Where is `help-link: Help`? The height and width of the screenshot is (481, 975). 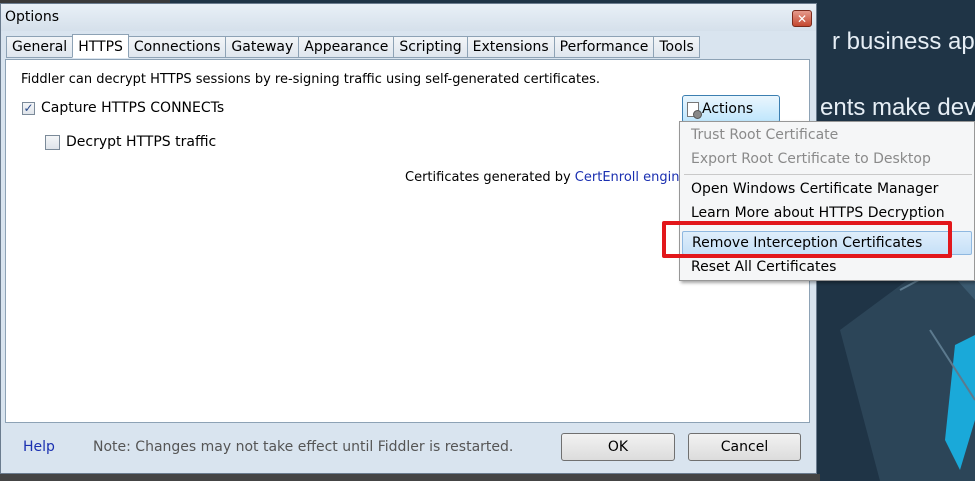 help-link: Help is located at coordinates (39, 447).